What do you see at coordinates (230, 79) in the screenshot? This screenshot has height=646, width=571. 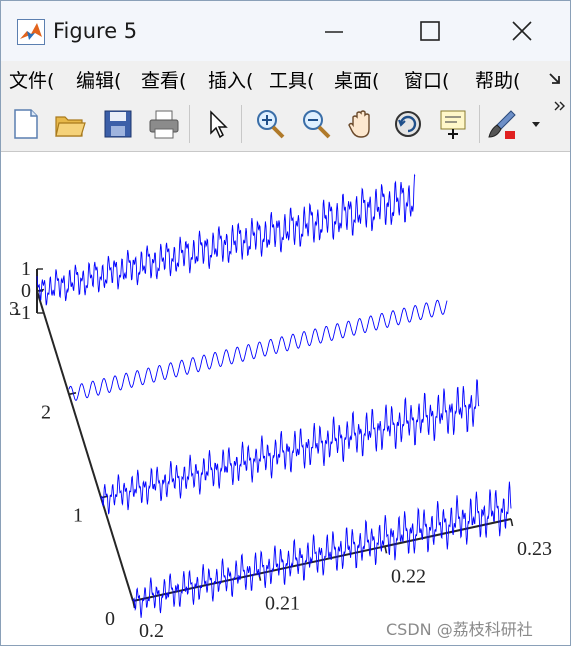 I see `menu-insert: 插入(` at bounding box center [230, 79].